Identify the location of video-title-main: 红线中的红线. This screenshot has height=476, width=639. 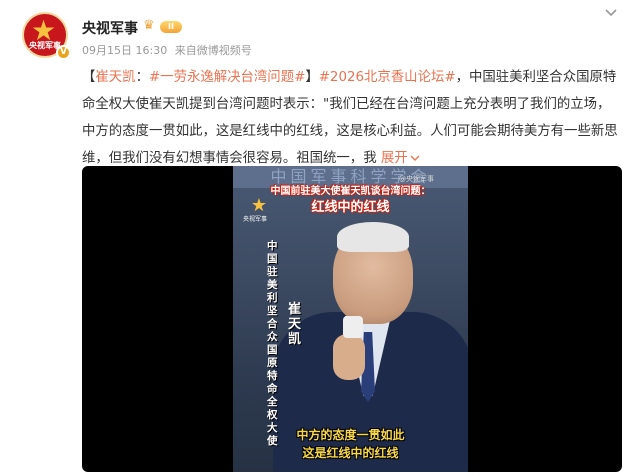
(350, 207).